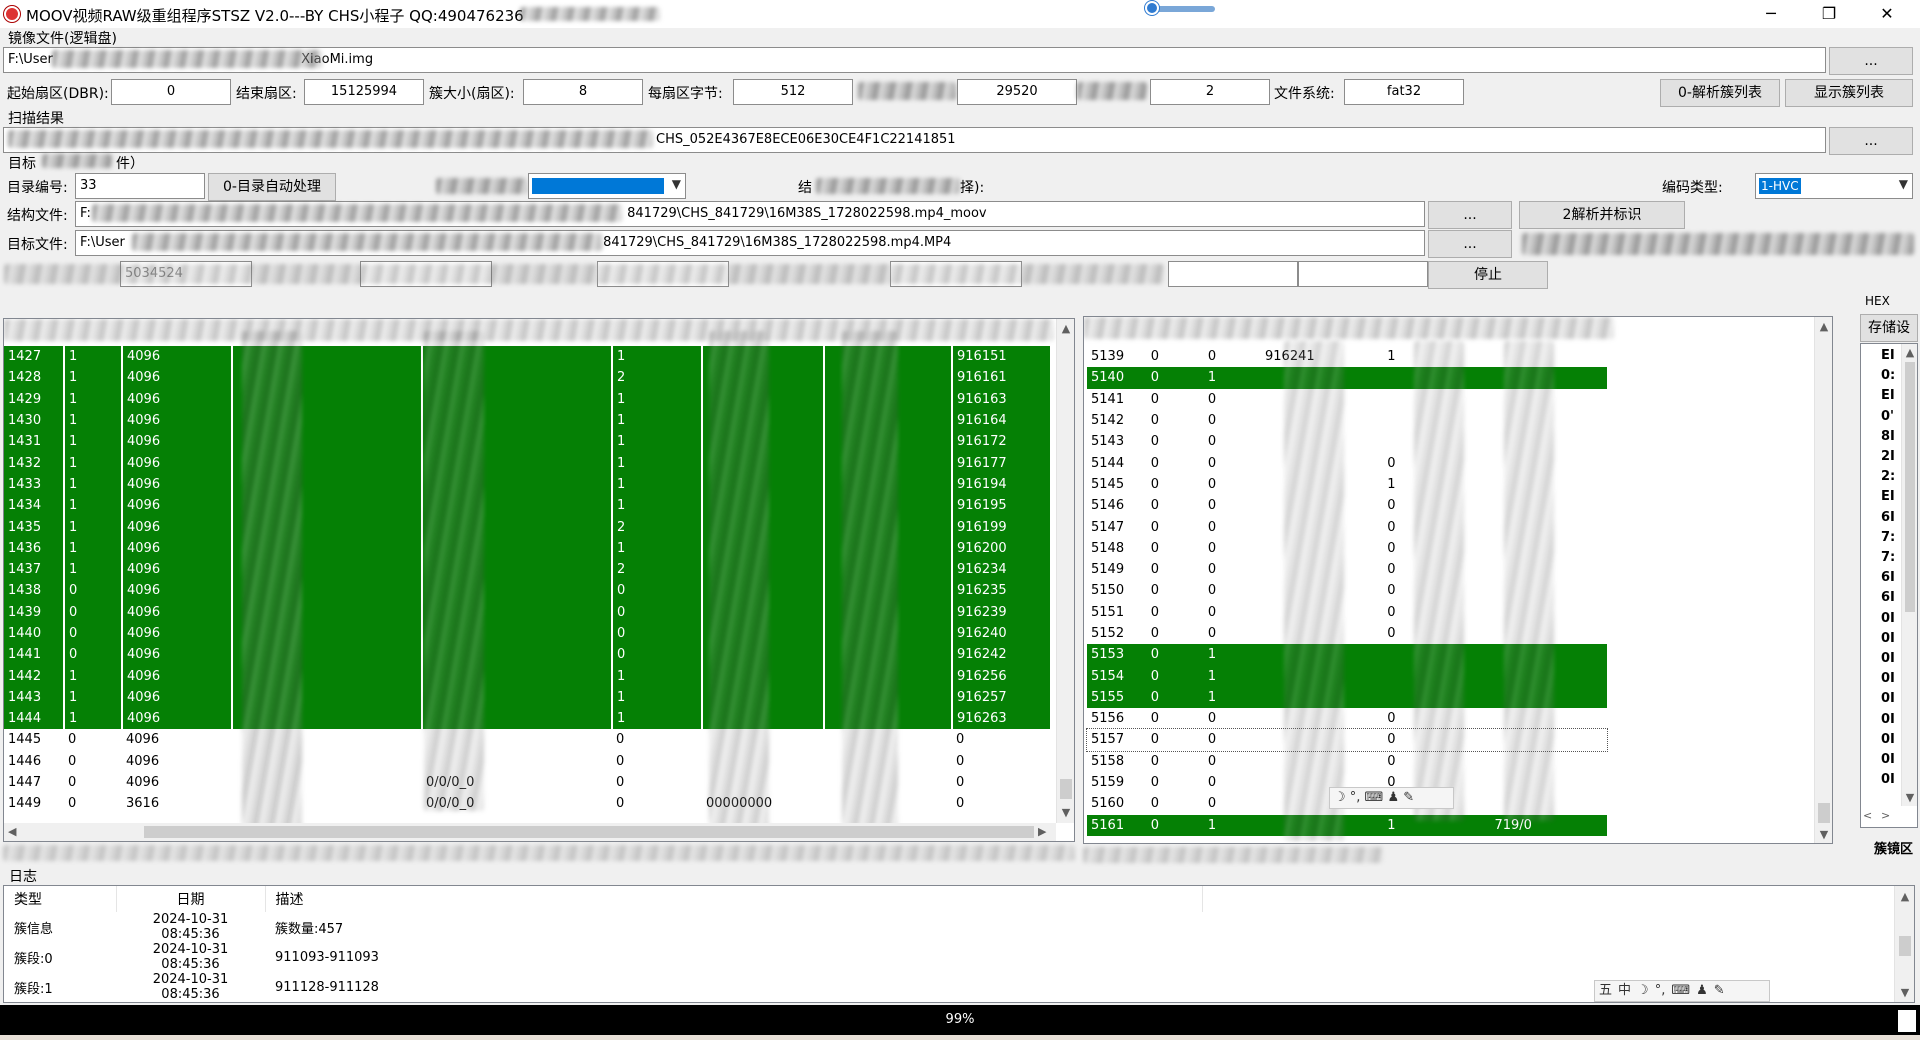 This screenshot has width=1920, height=1040. I want to click on param6-input: 2, so click(1210, 92).